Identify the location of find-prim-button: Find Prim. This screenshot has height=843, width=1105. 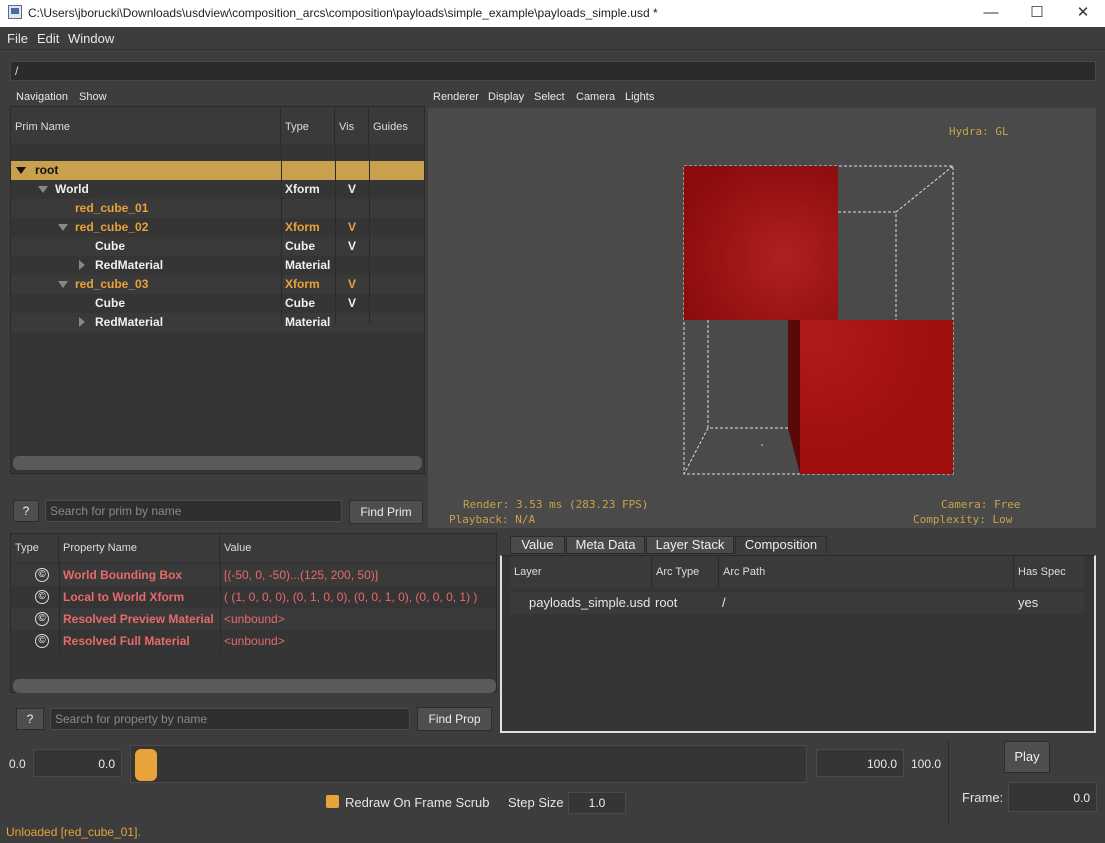
(386, 512).